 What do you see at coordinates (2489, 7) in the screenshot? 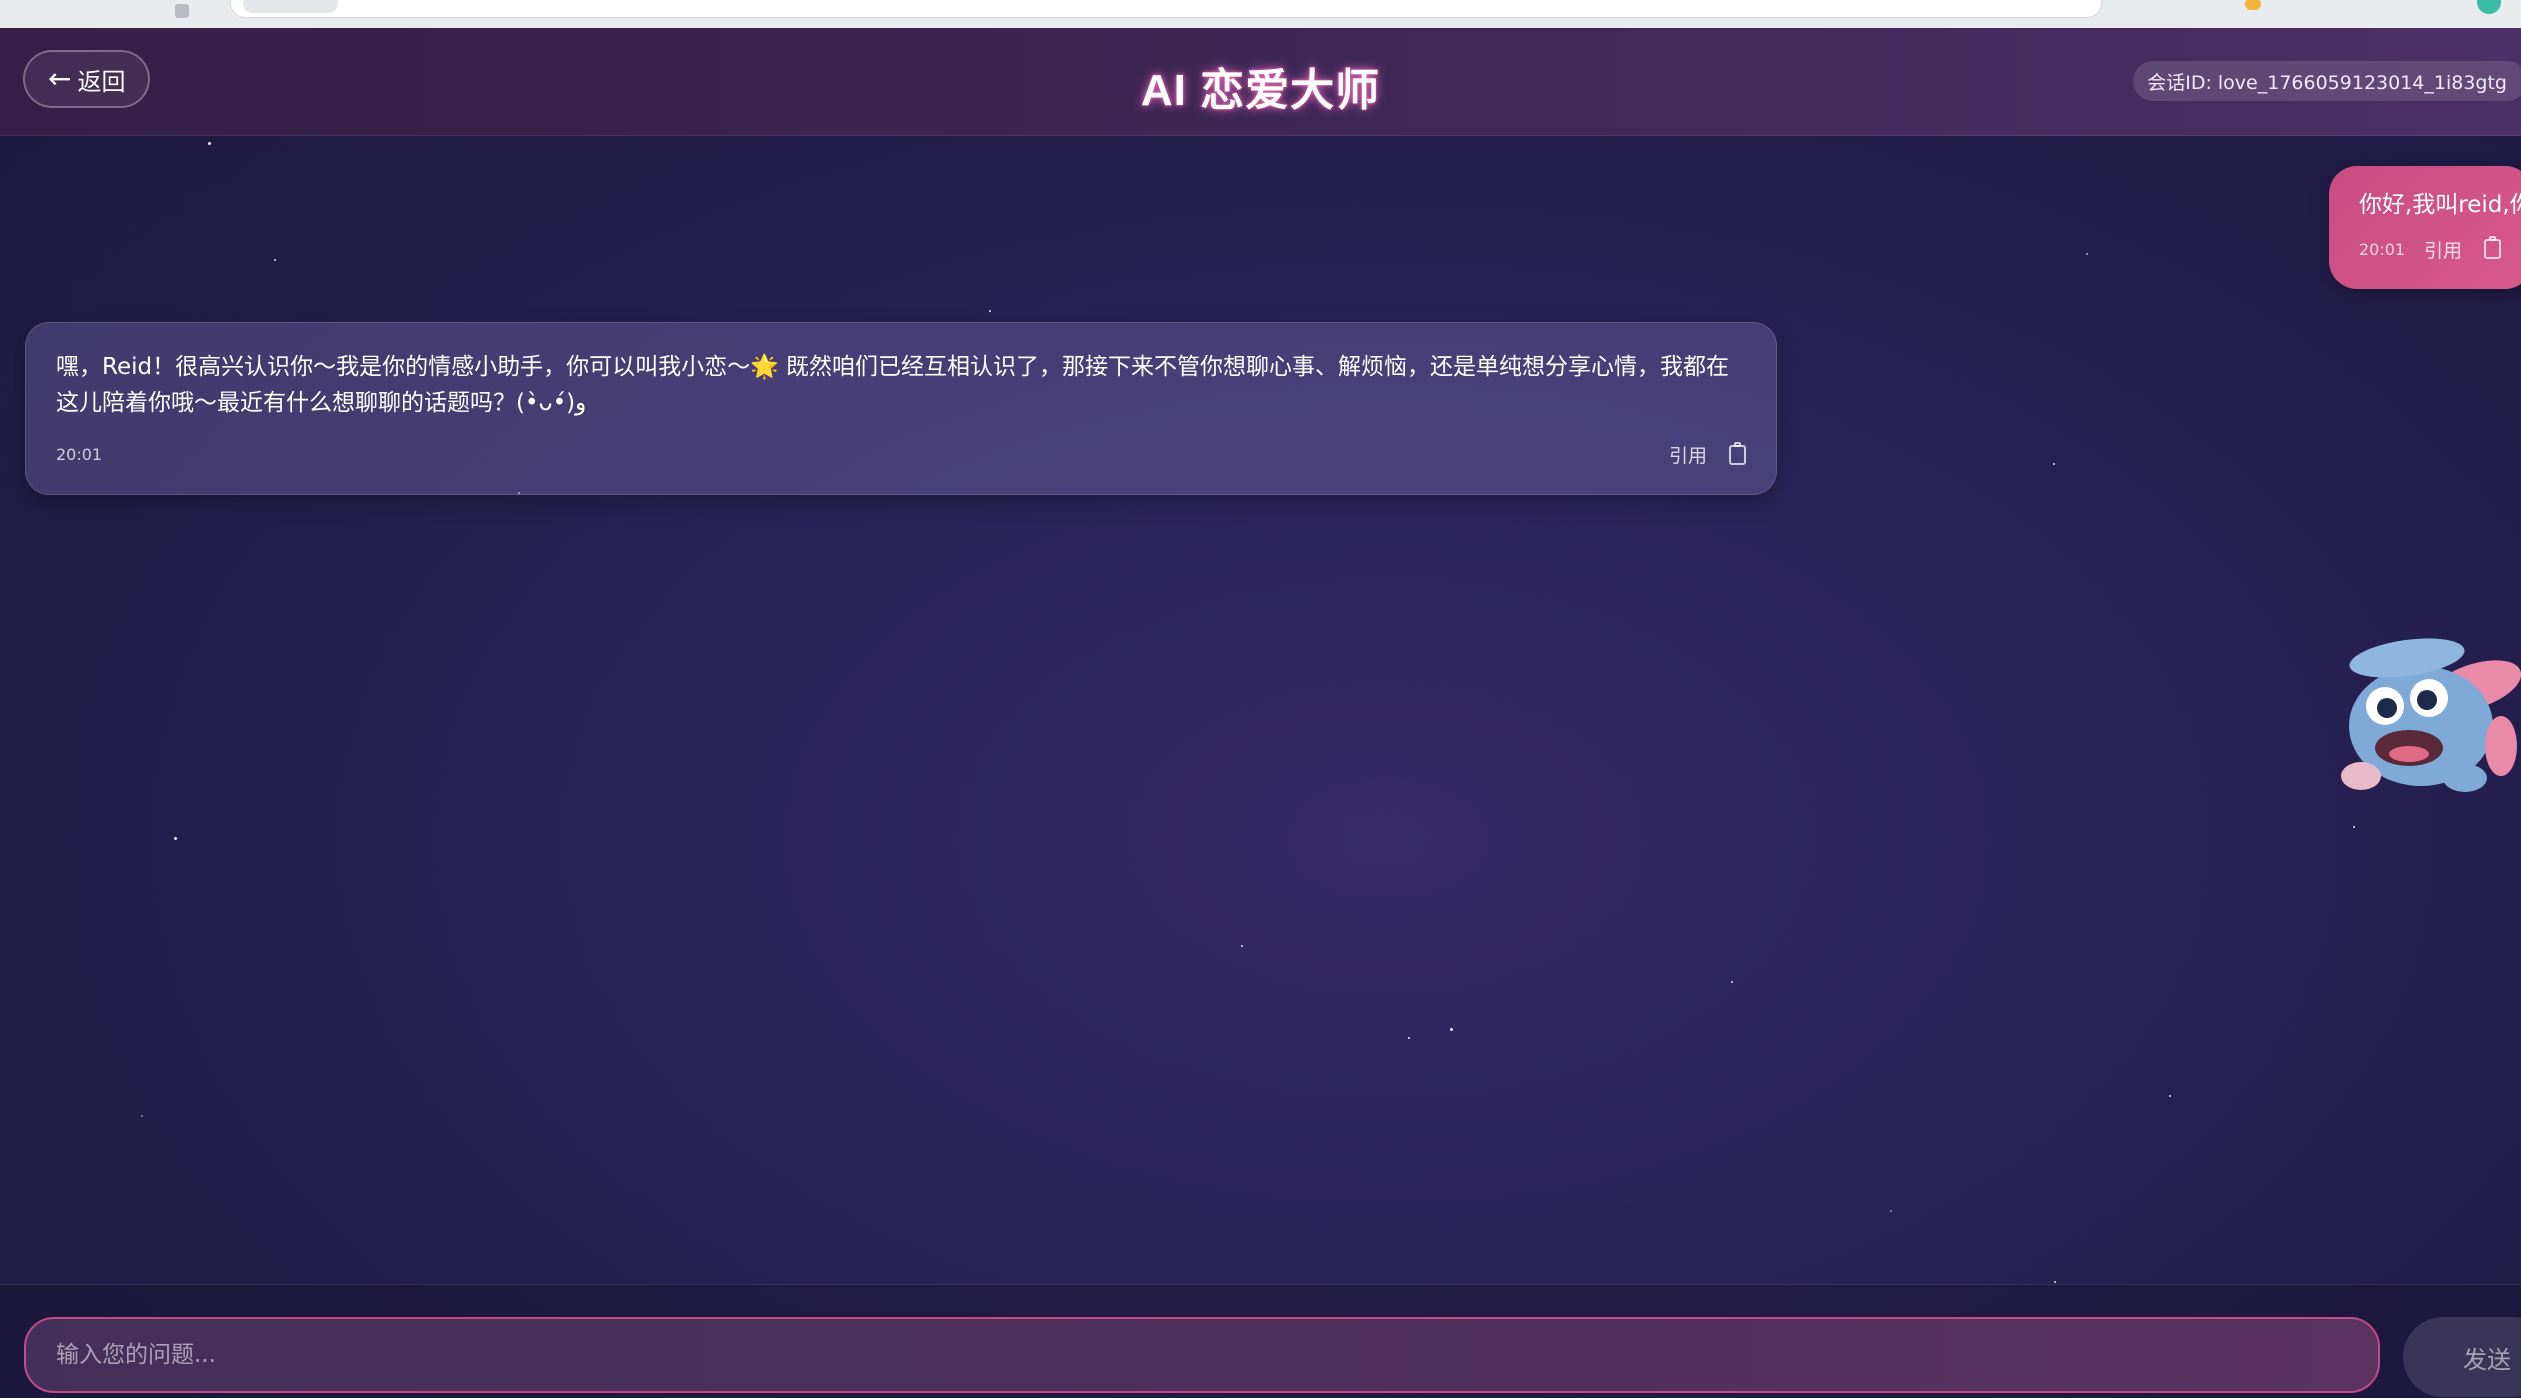
I see `profile-avatar` at bounding box center [2489, 7].